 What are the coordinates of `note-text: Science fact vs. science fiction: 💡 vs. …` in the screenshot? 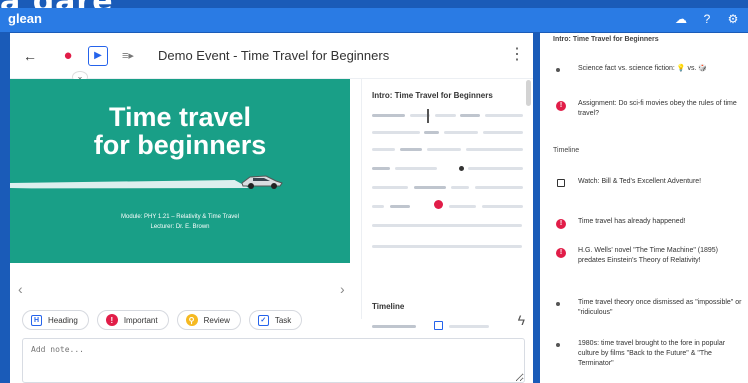 It's located at (643, 68).